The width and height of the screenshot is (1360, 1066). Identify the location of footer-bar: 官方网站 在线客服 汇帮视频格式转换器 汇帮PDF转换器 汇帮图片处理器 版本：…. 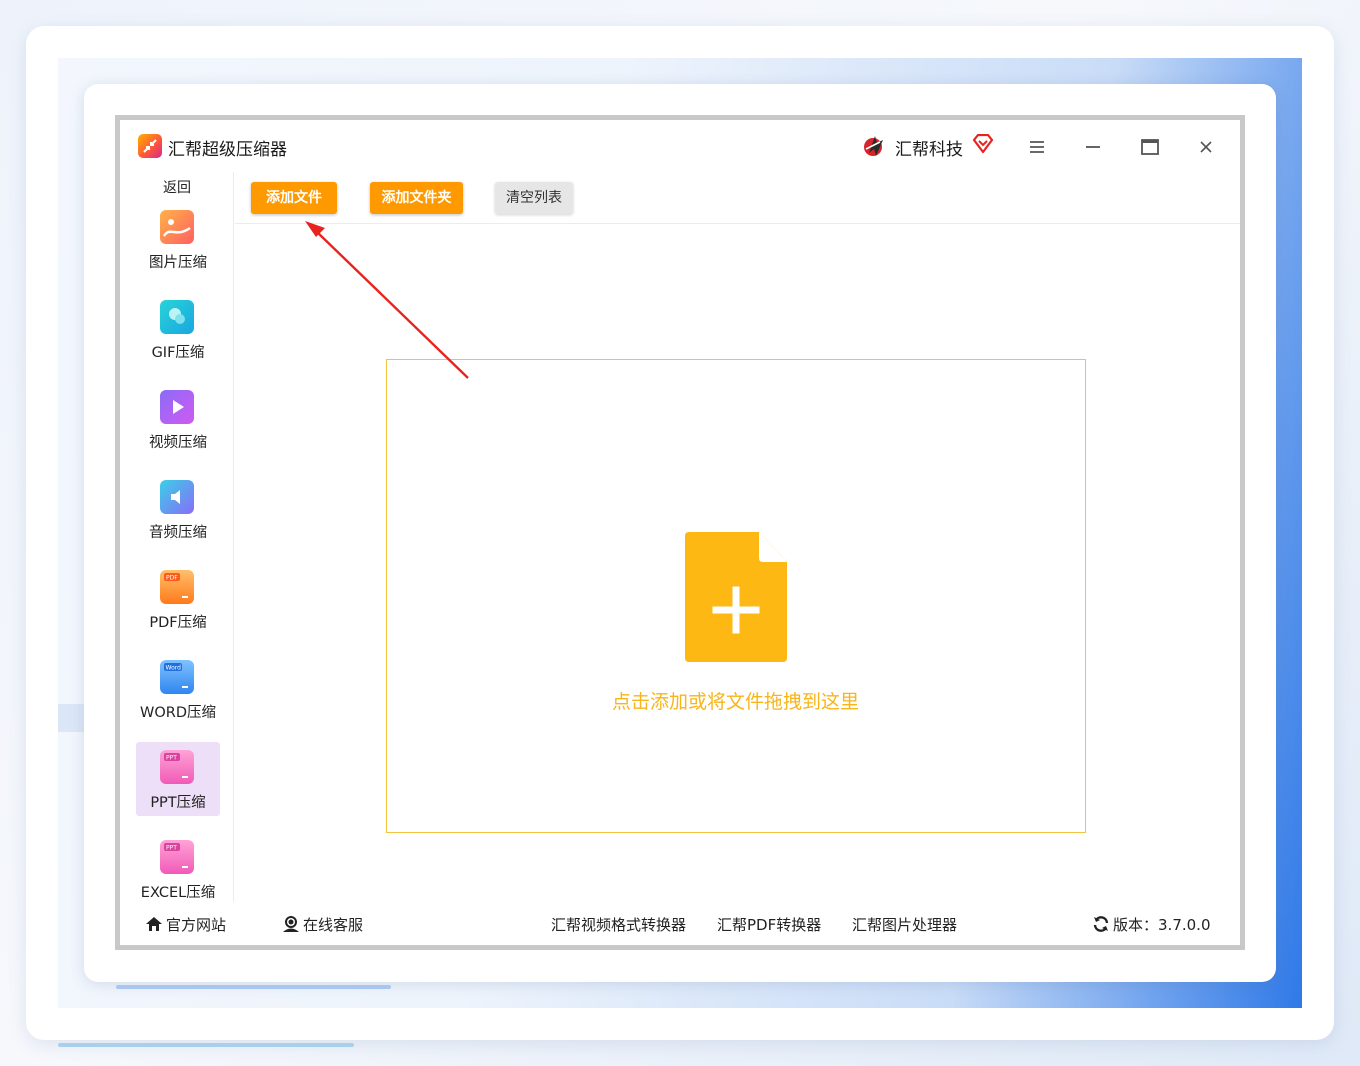
(680, 923).